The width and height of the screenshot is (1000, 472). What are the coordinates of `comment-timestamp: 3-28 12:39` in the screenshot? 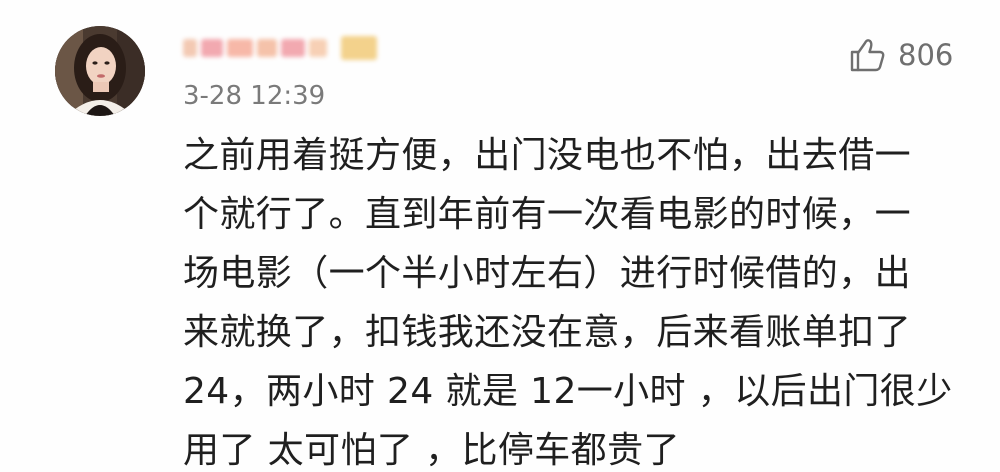 It's located at (254, 96).